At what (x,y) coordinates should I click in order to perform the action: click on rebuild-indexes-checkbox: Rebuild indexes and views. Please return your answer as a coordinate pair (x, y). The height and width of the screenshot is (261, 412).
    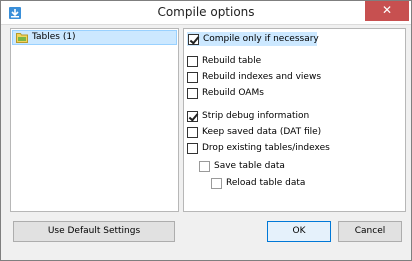
    Looking at the image, I should click on (277, 78).